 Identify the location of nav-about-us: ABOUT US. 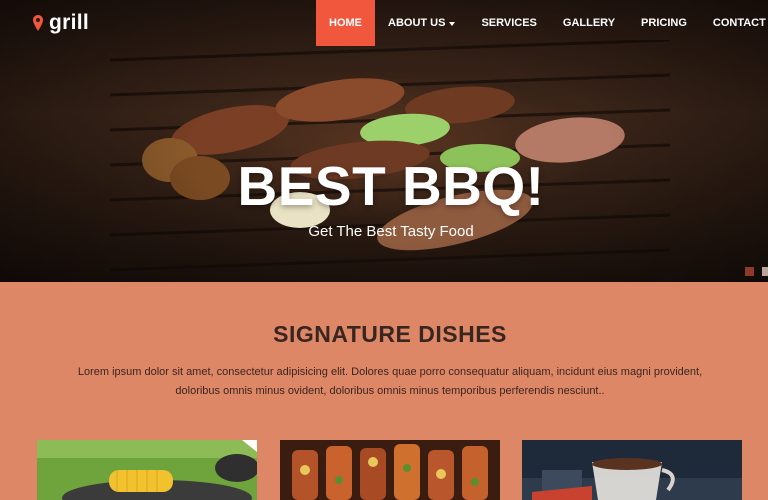
(421, 23).